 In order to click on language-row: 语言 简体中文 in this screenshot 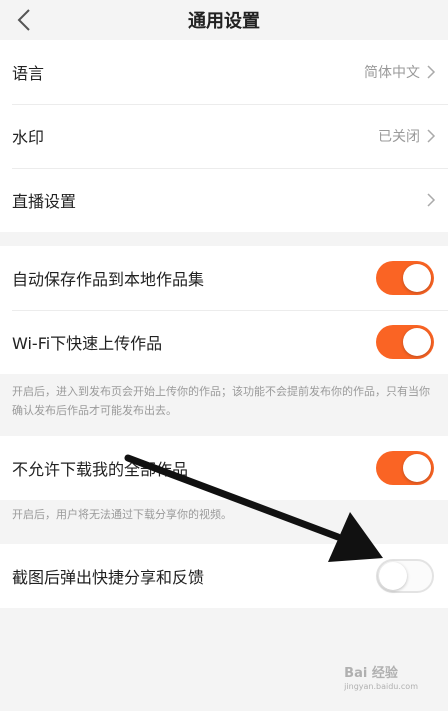, I will do `click(224, 72)`.